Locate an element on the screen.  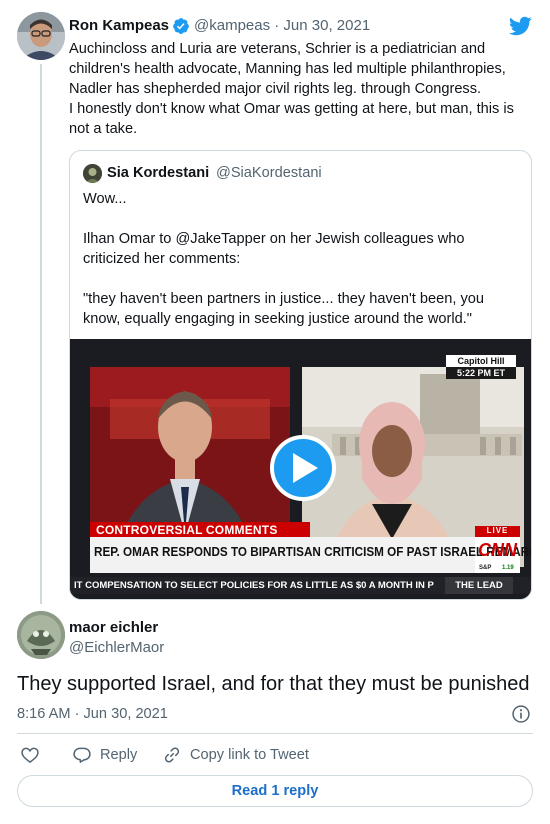
reply-icon is located at coordinates (82, 755).